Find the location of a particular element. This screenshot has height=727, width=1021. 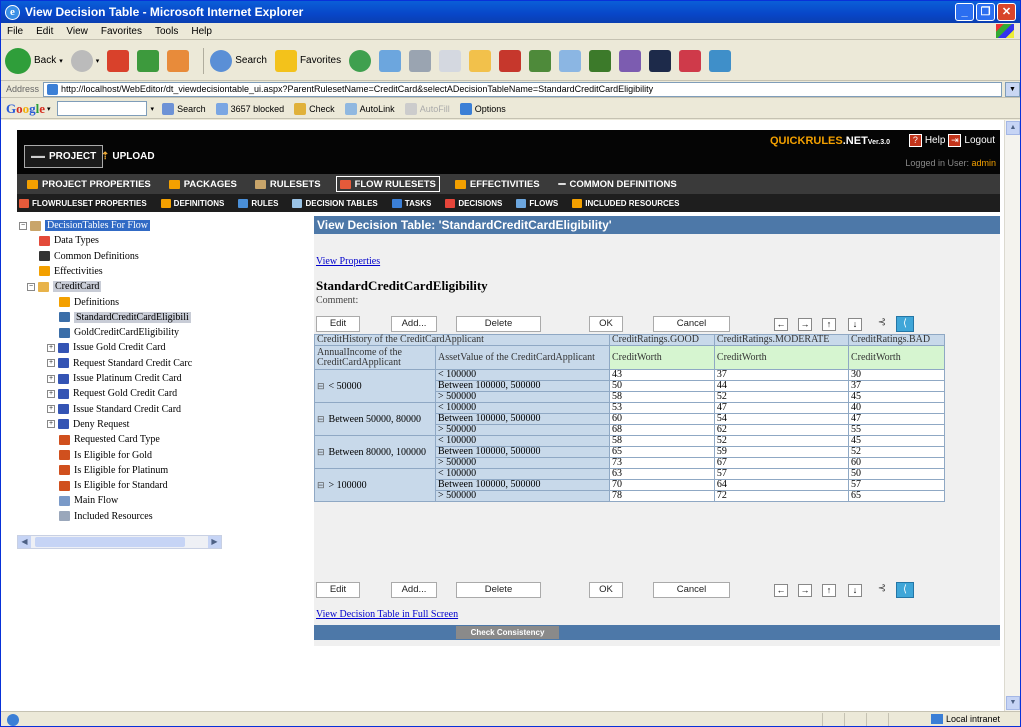

close-button: ✕ is located at coordinates (1006, 12).